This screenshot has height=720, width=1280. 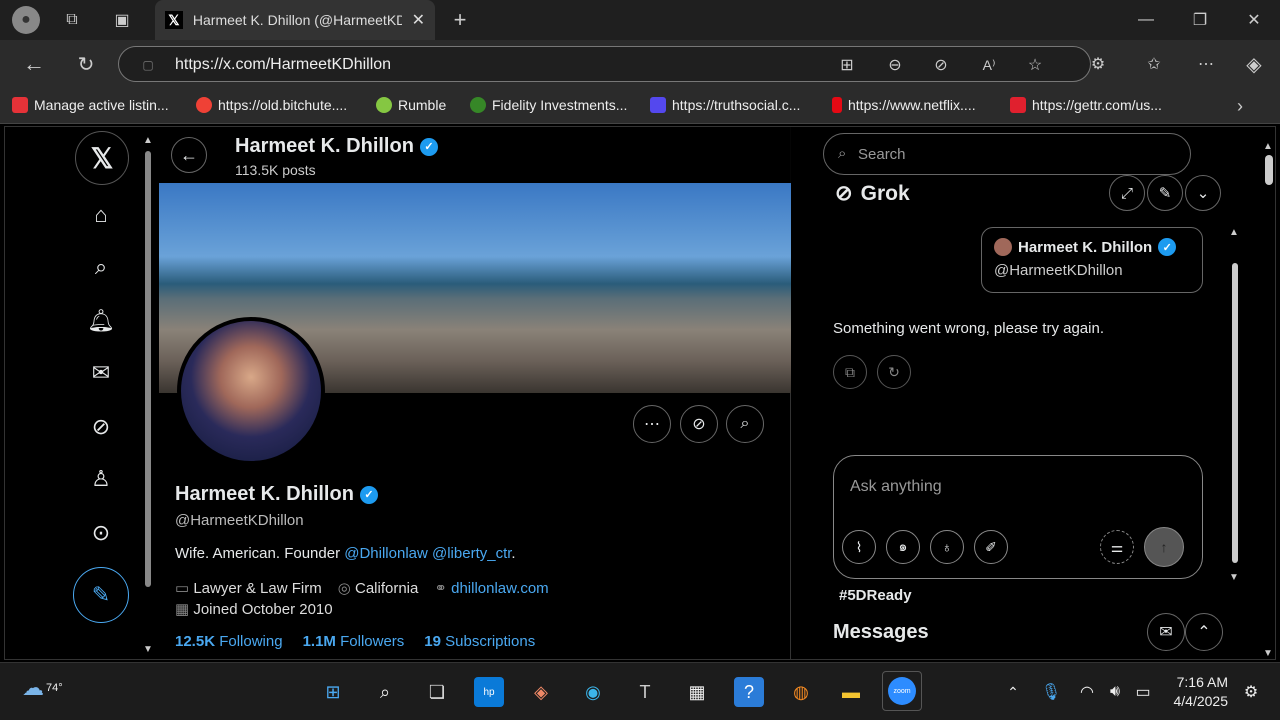 I want to click on profile-avatar, so click(x=251, y=391).